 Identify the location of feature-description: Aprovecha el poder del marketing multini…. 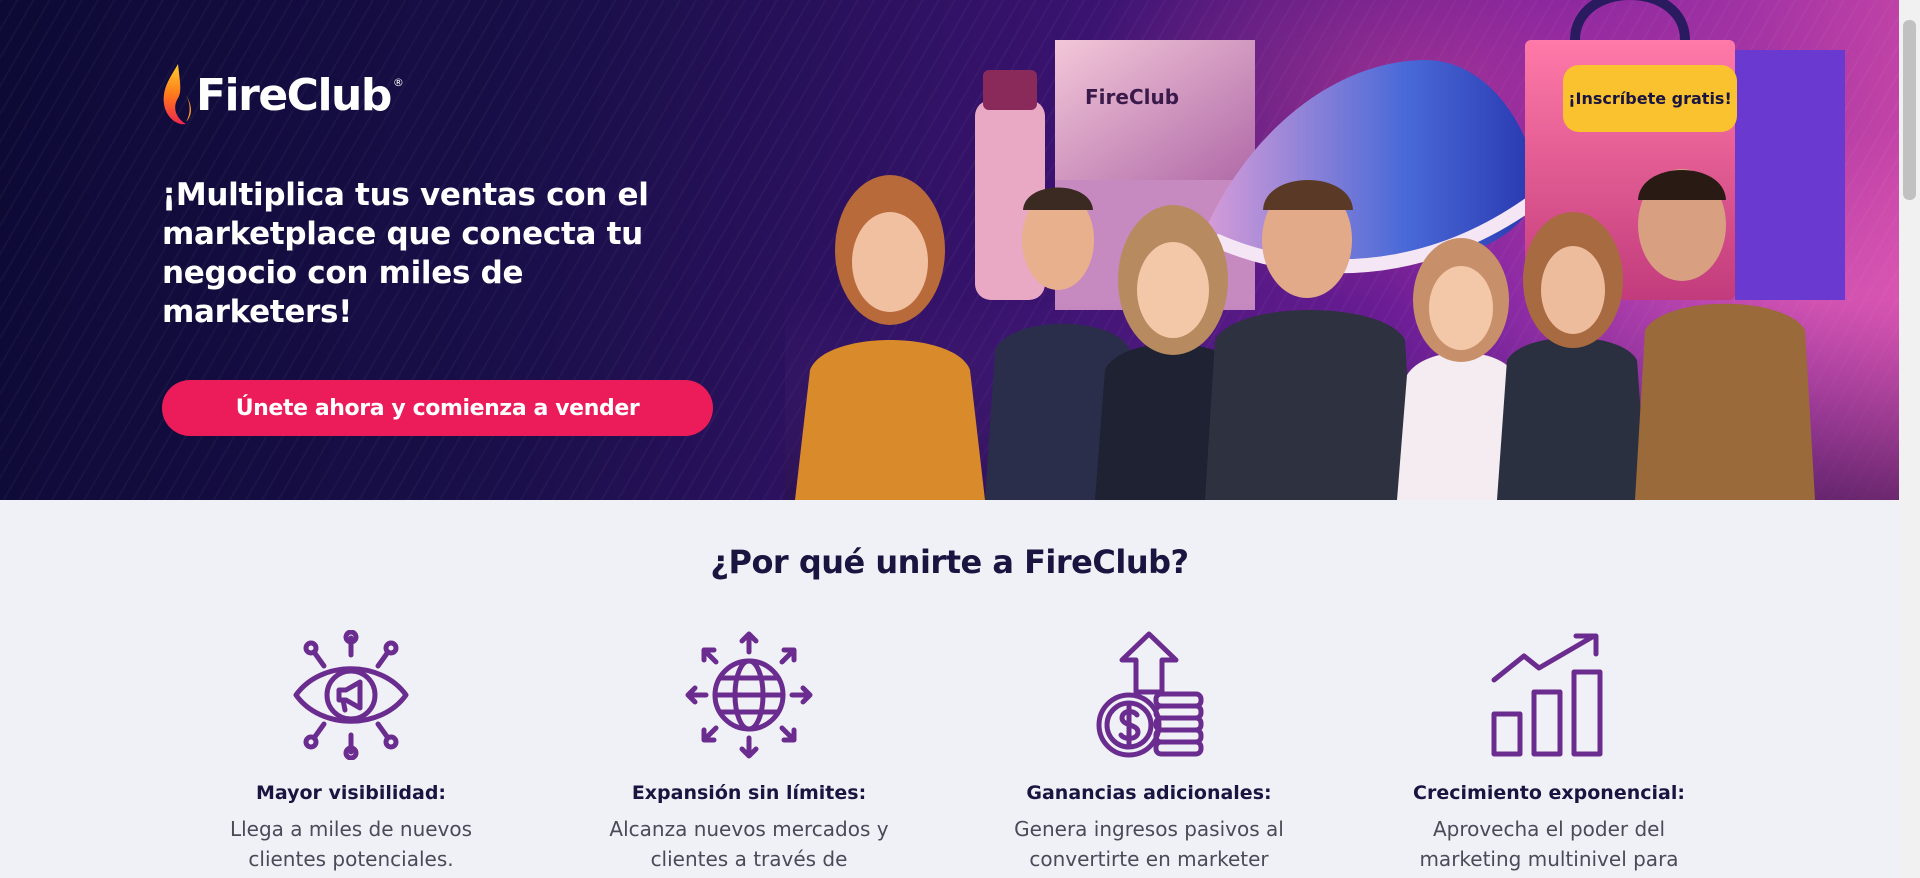
(1549, 844).